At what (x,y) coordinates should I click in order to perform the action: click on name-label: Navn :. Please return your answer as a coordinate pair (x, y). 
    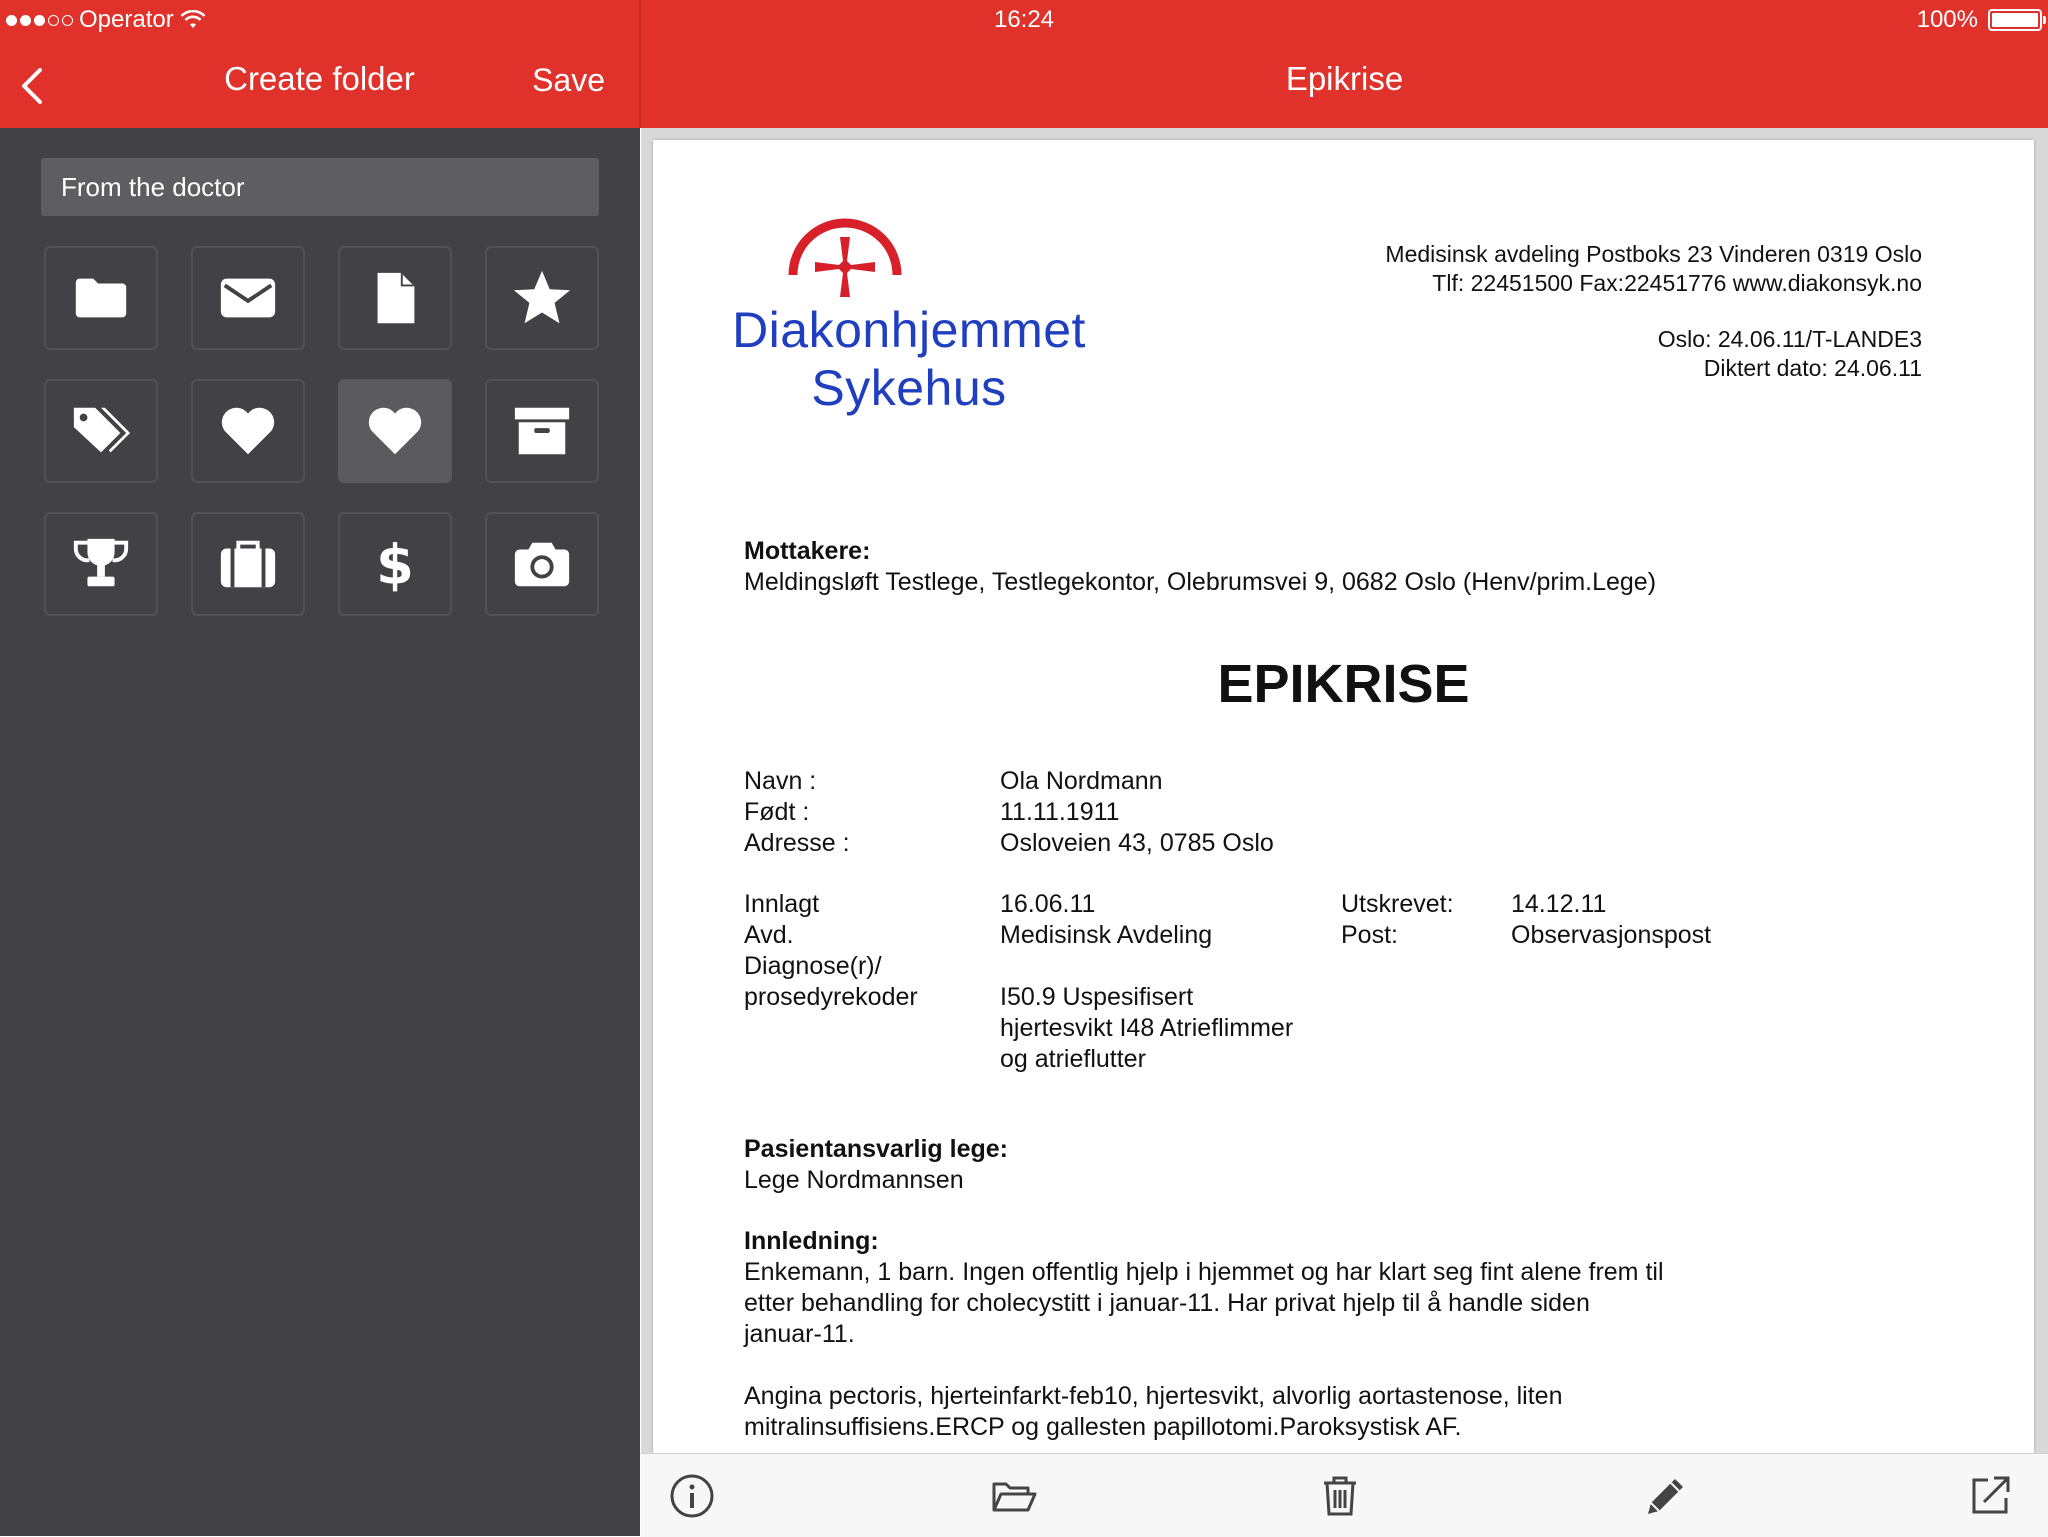
    Looking at the image, I should click on (780, 781).